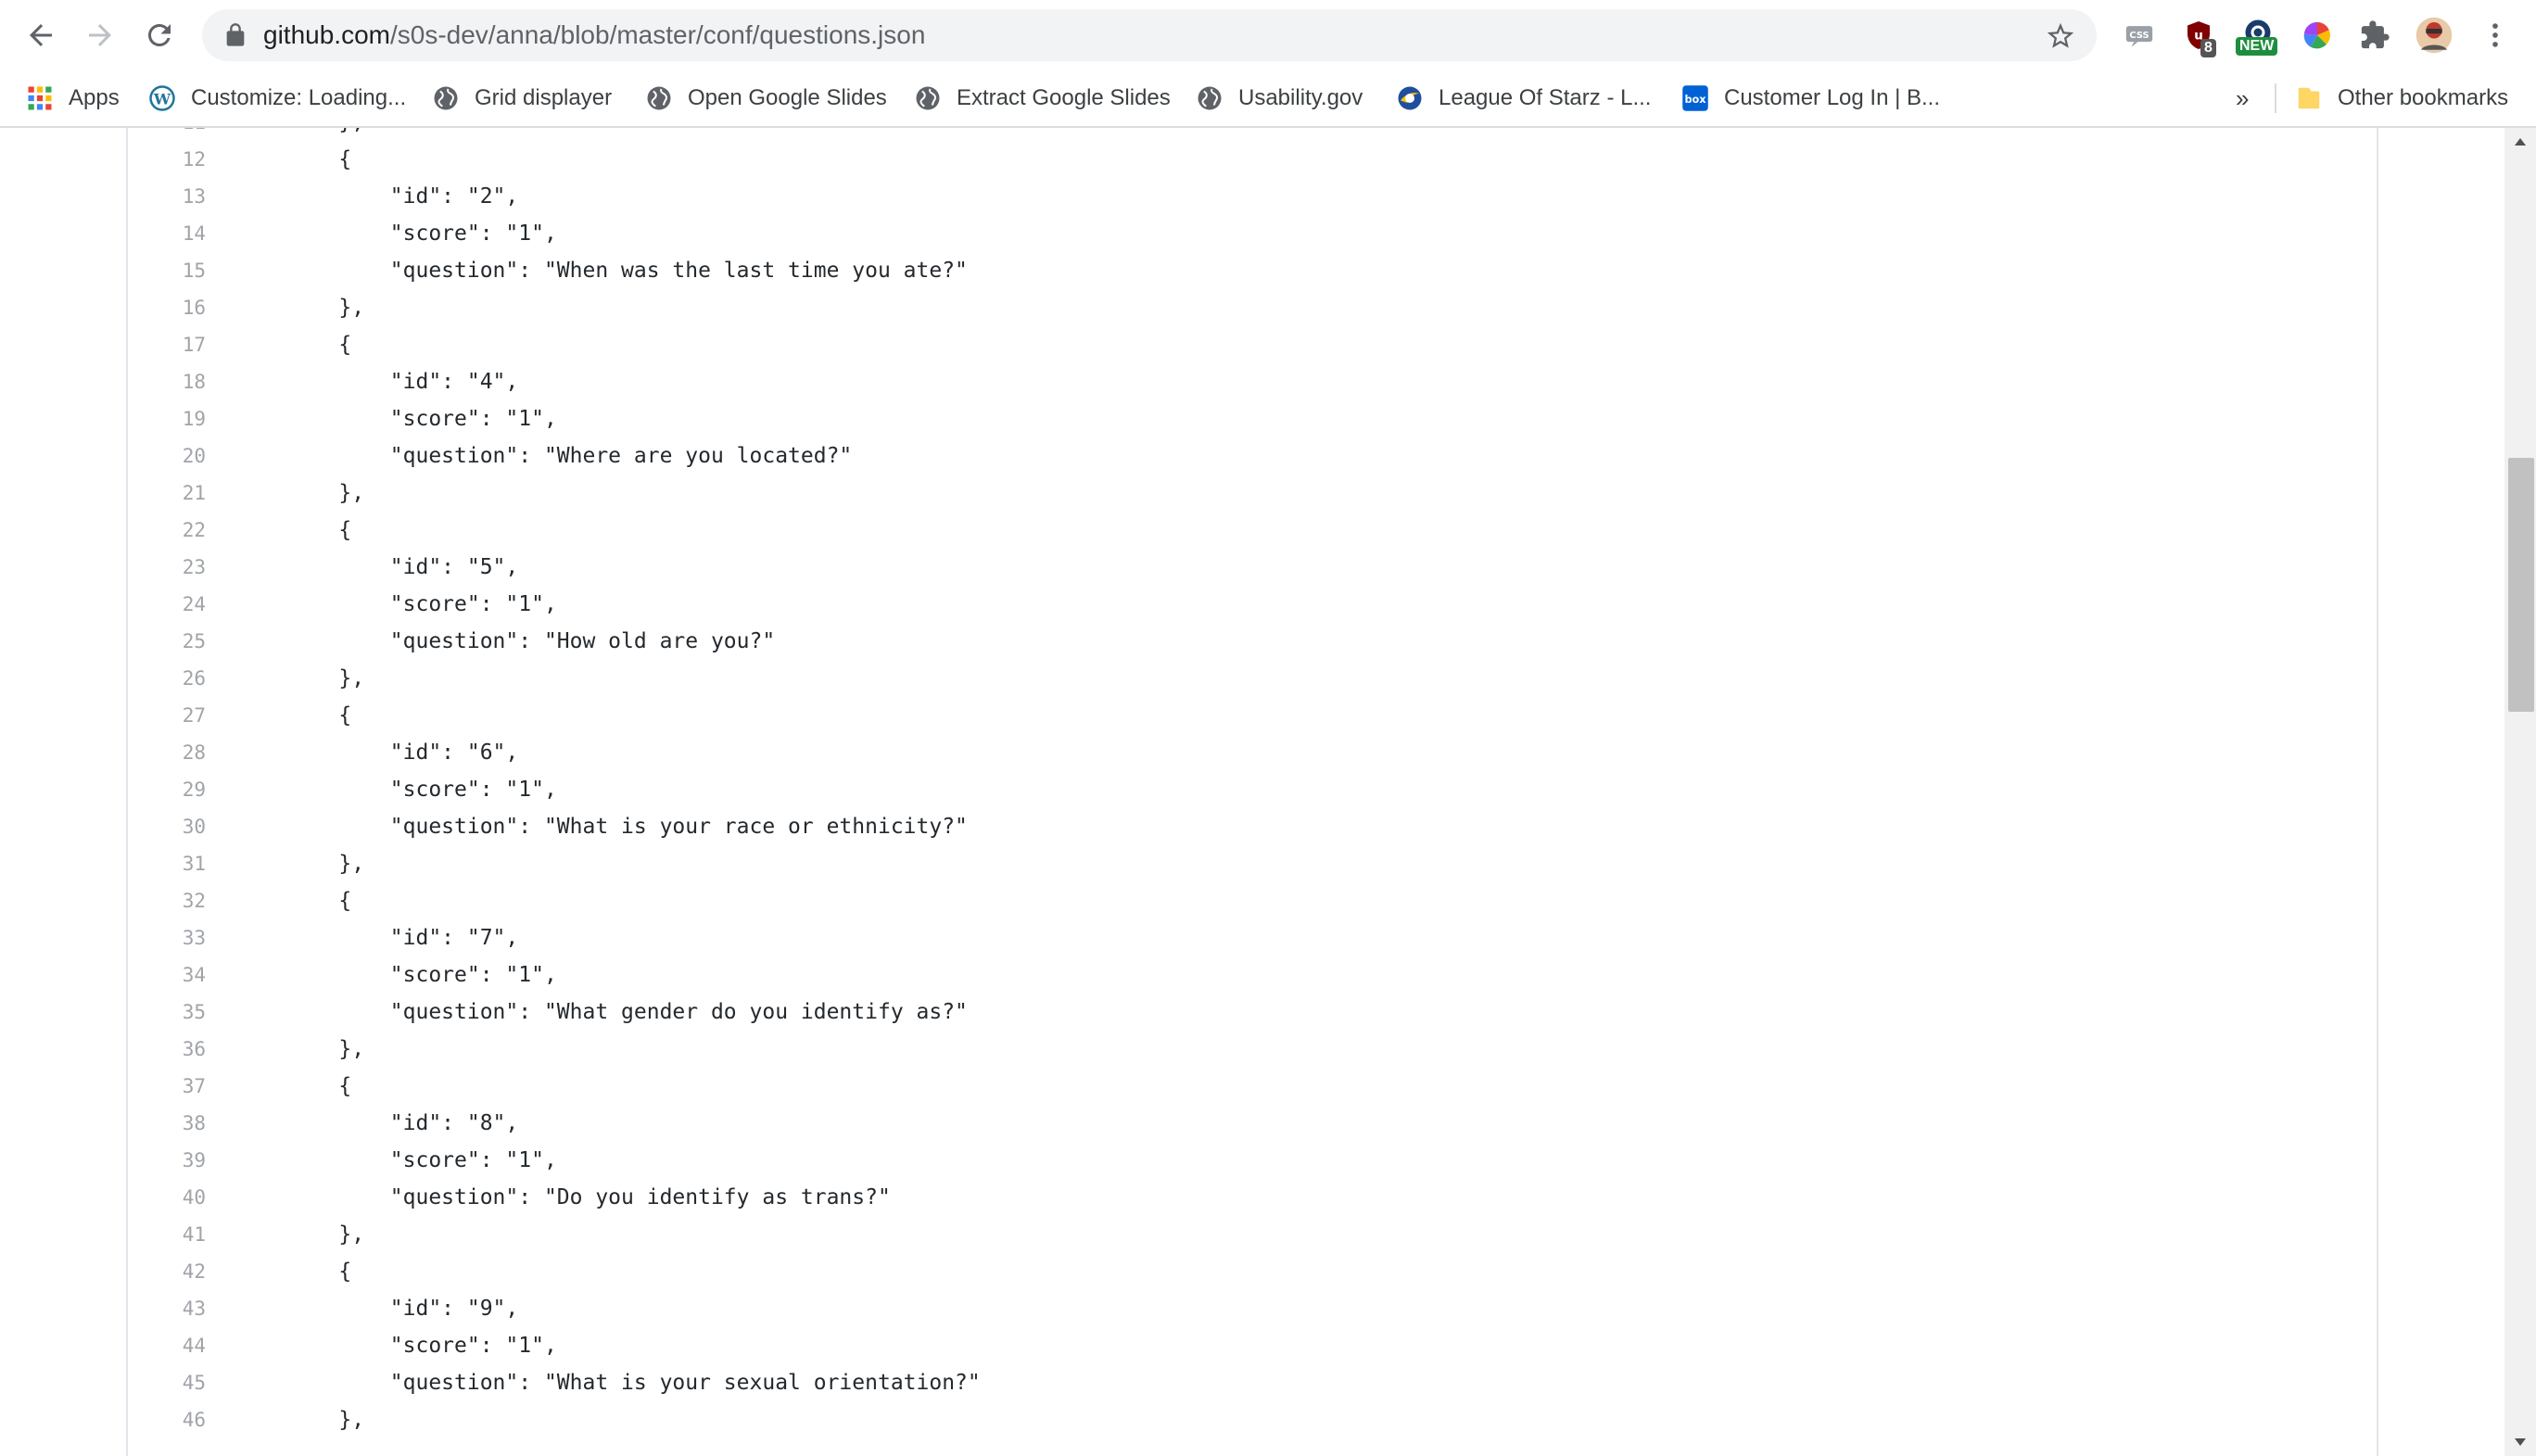 This screenshot has height=1456, width=2536. I want to click on line-number: 42, so click(167, 1271).